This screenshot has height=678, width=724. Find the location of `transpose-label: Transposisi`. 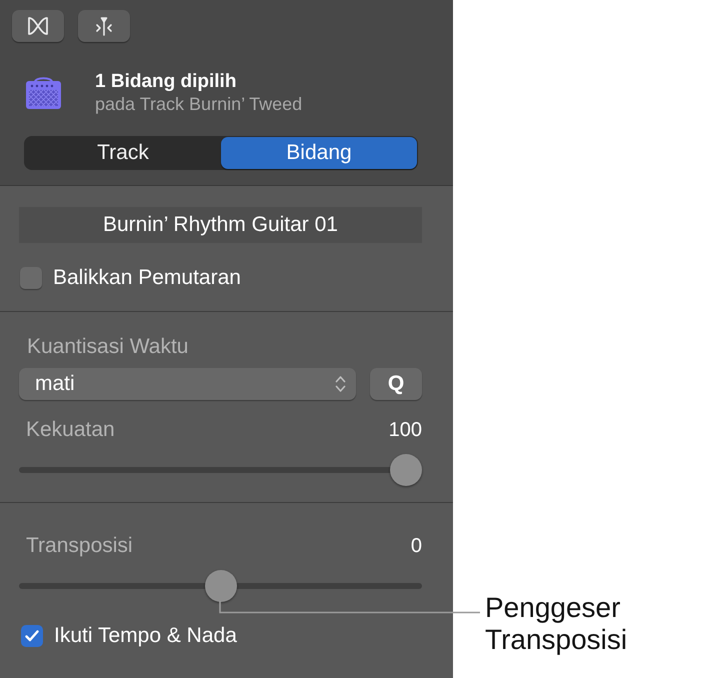

transpose-label: Transposisi is located at coordinates (79, 546).